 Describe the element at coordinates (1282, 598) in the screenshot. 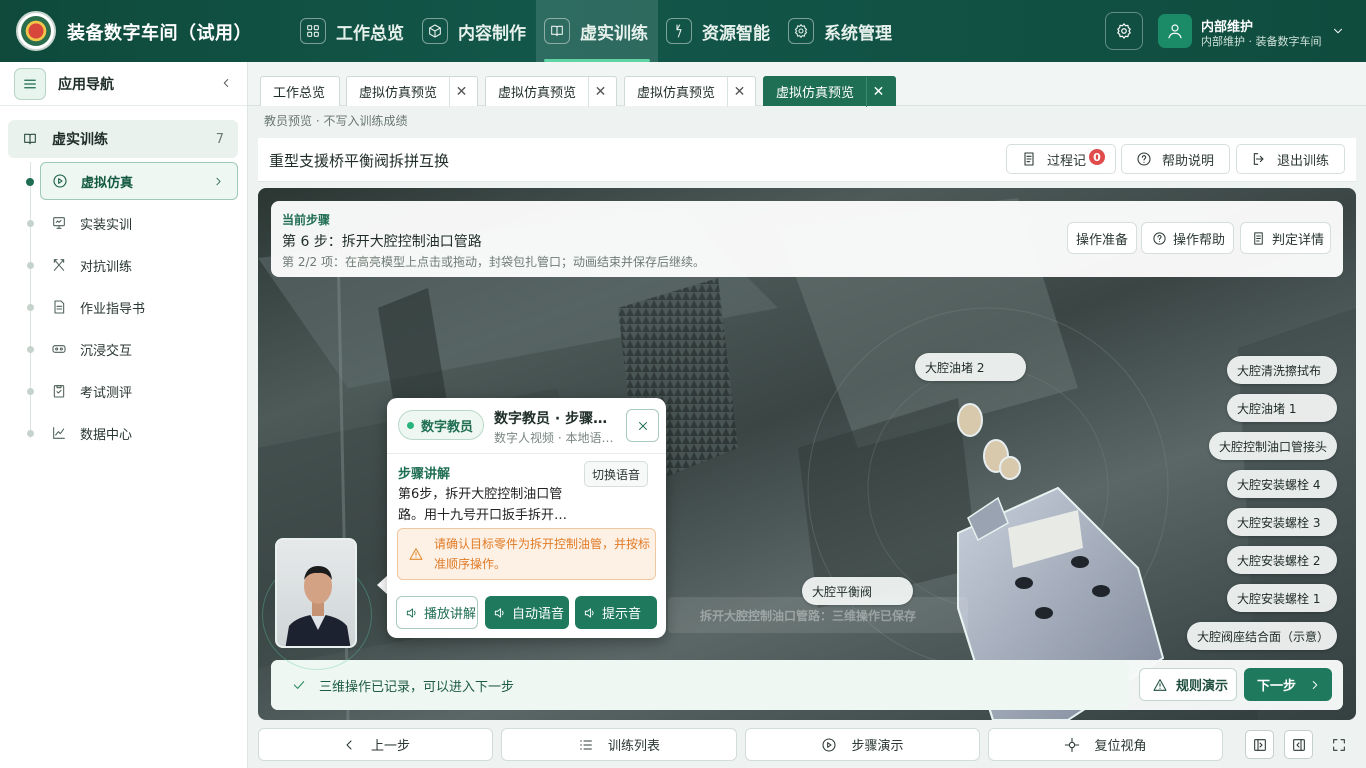

I see `part-label-bolt-1: 大腔安装螺栓 1` at that location.